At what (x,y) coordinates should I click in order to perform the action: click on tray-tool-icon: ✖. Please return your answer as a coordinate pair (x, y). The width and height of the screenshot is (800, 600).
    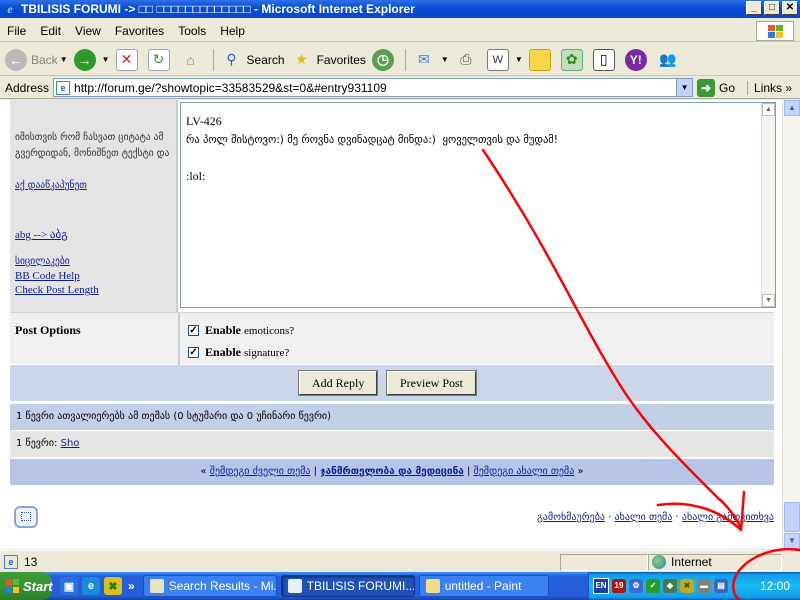
    Looking at the image, I should click on (687, 586).